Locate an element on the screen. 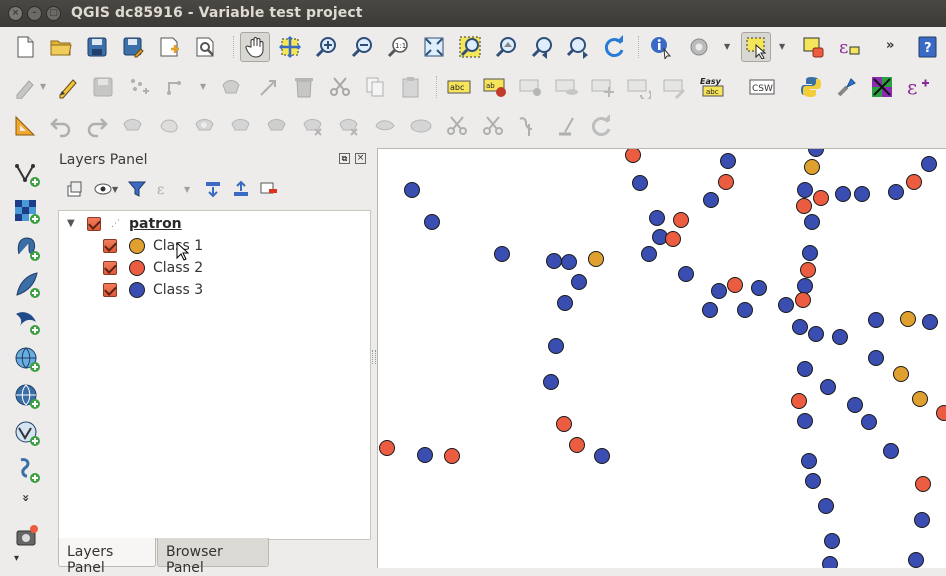 The width and height of the screenshot is (946, 576). plugin-grid-icon is located at coordinates (882, 87).